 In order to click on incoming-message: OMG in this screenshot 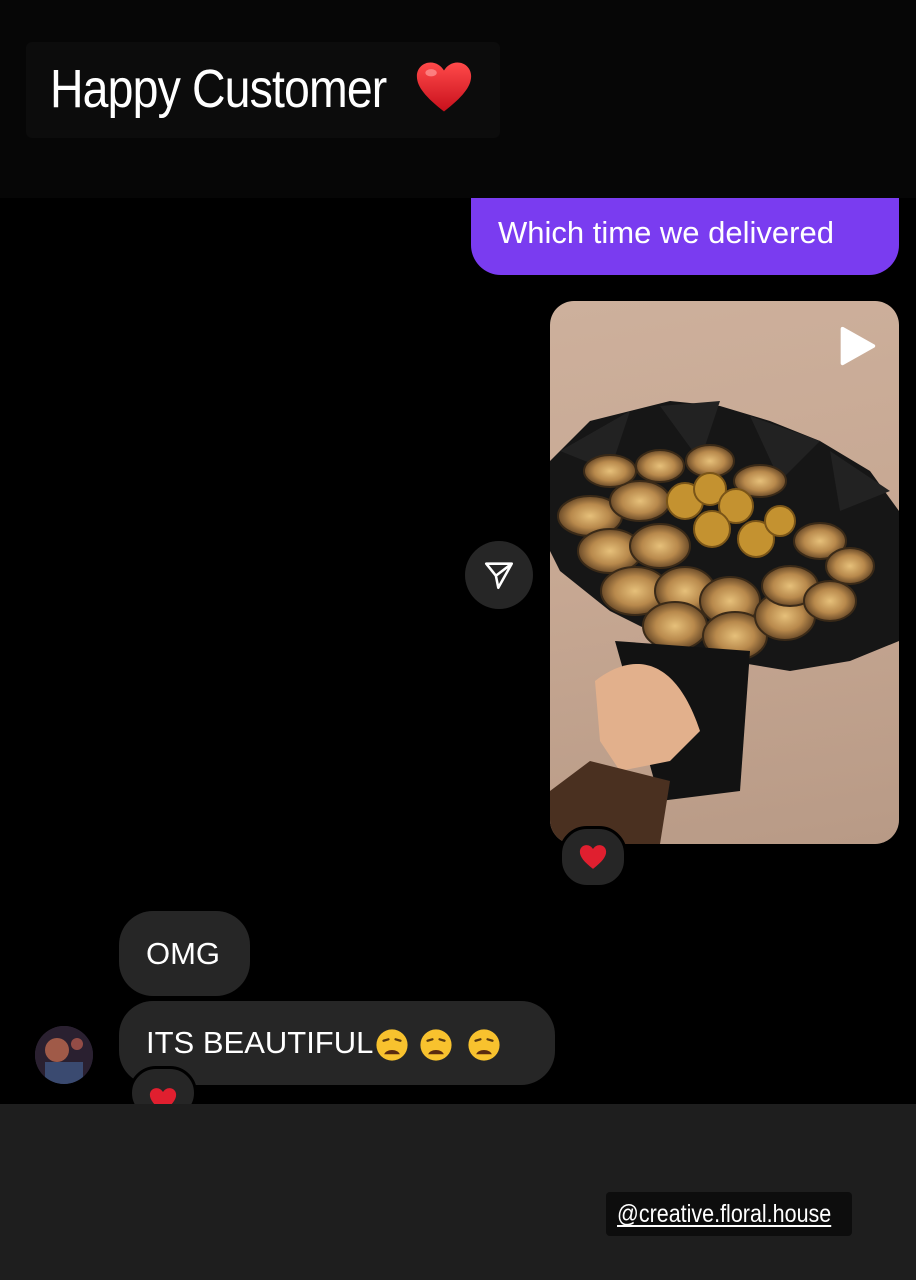, I will do `click(184, 953)`.